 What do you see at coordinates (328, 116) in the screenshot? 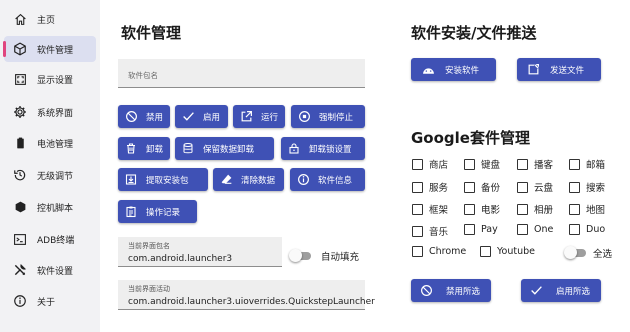
I see `force-stop-button: 强制停止` at bounding box center [328, 116].